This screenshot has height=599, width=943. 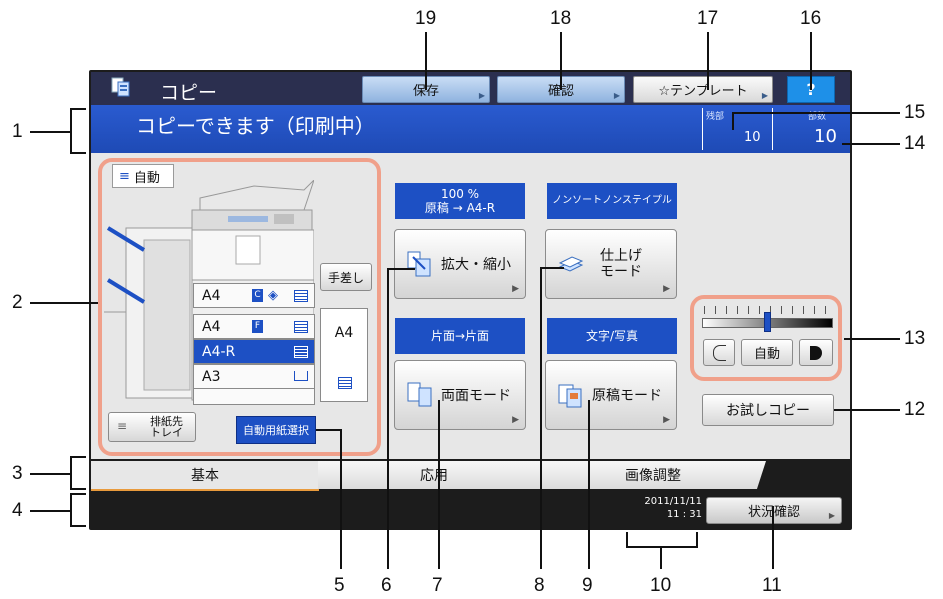 I want to click on app-title: コピー, so click(x=189, y=93).